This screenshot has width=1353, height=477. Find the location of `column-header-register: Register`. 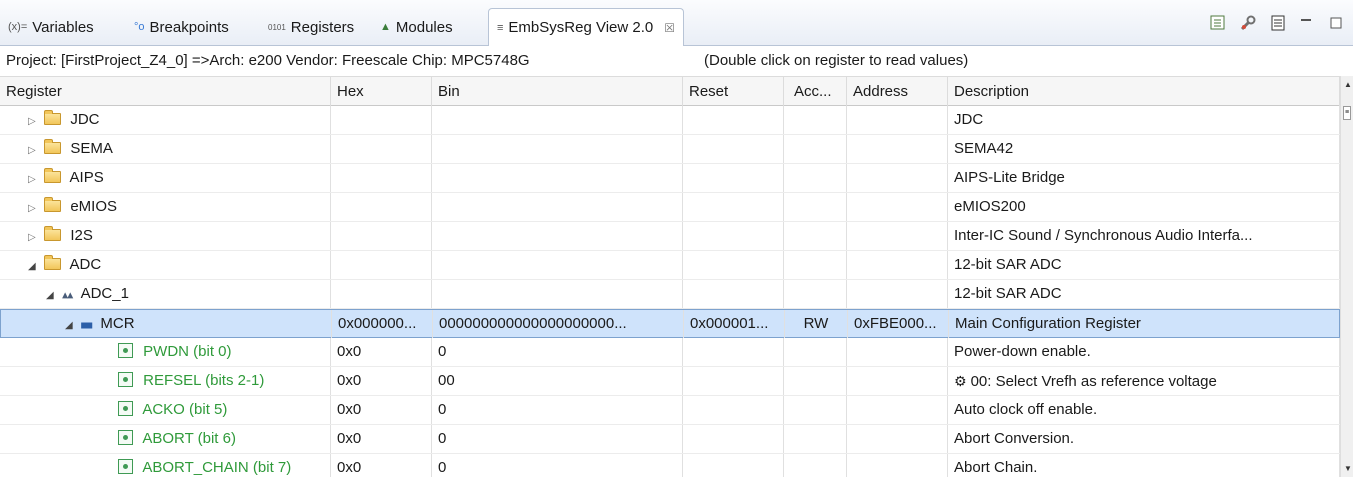

column-header-register: Register is located at coordinates (165, 92).